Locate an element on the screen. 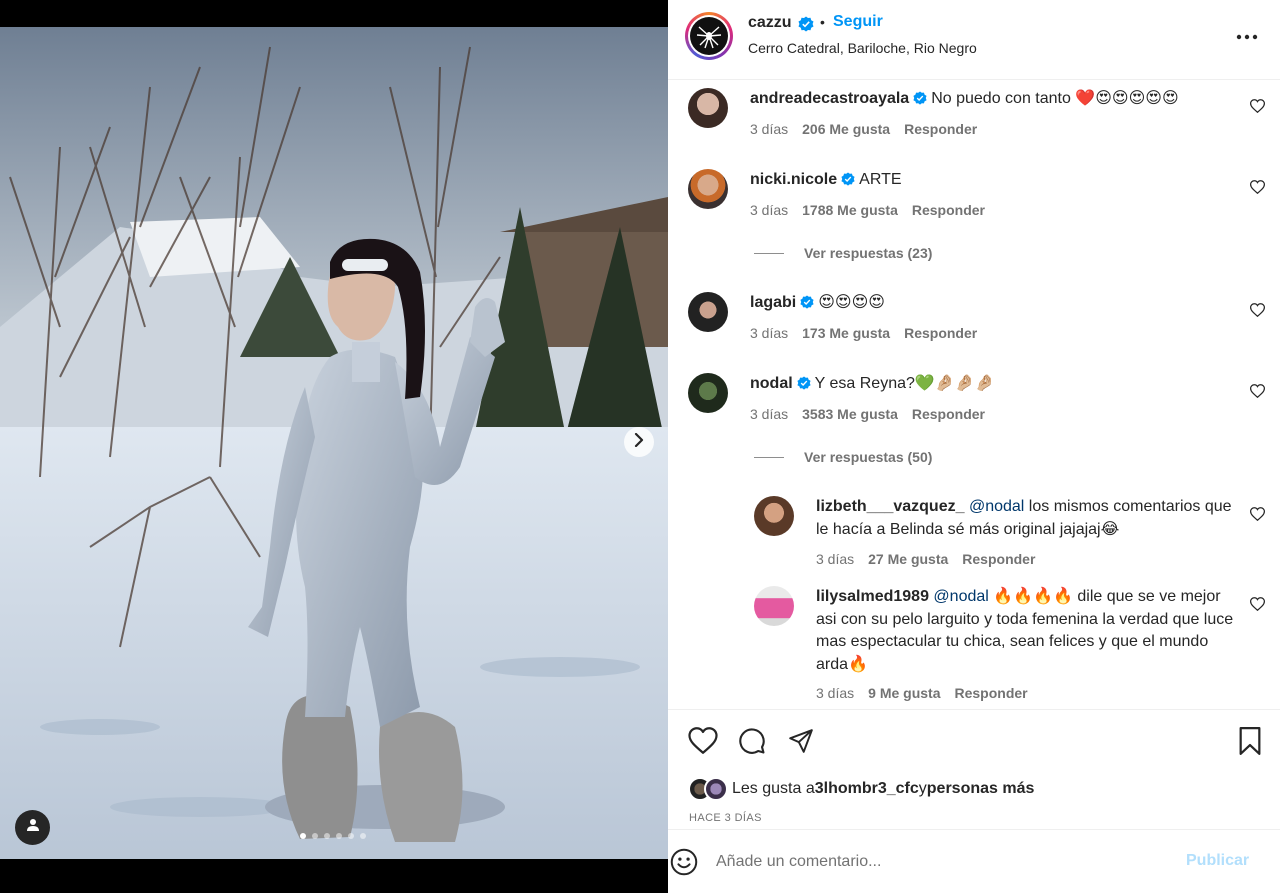 The height and width of the screenshot is (893, 1280). like-button is located at coordinates (703, 743).